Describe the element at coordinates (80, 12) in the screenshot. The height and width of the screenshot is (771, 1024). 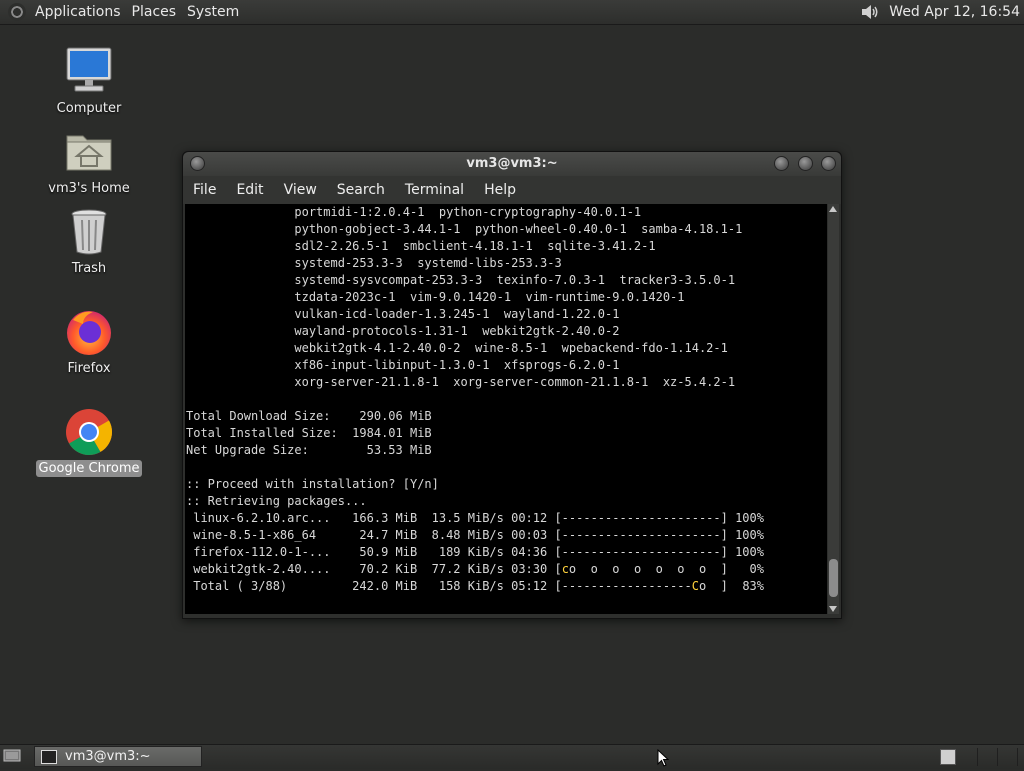
I see `applications-menu: Applications` at that location.